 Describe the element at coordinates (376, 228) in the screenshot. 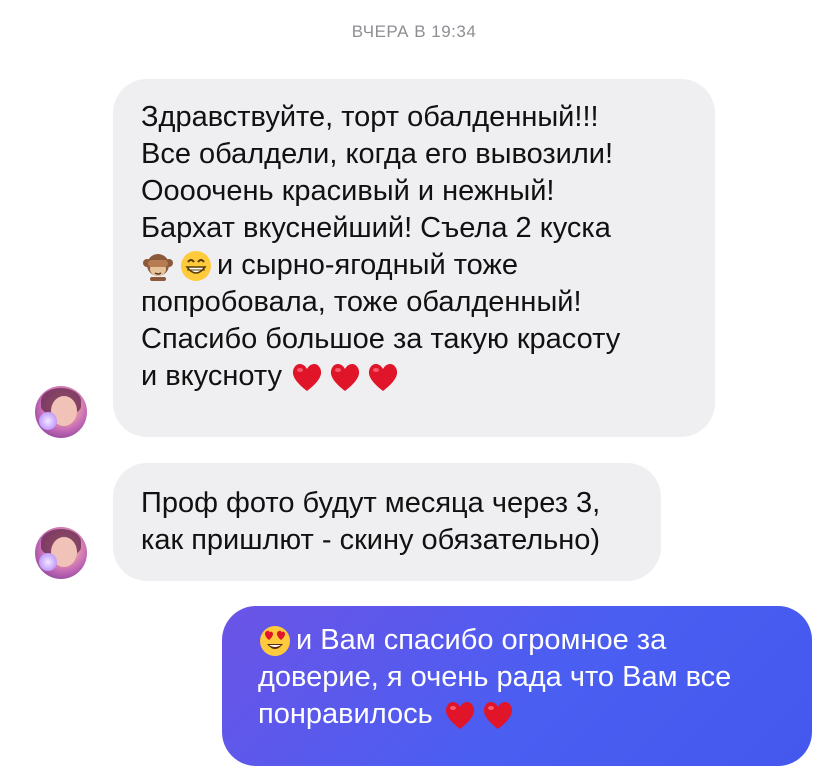

I see `message-line: Бархат вкуснейший! Съела 2 куска` at that location.